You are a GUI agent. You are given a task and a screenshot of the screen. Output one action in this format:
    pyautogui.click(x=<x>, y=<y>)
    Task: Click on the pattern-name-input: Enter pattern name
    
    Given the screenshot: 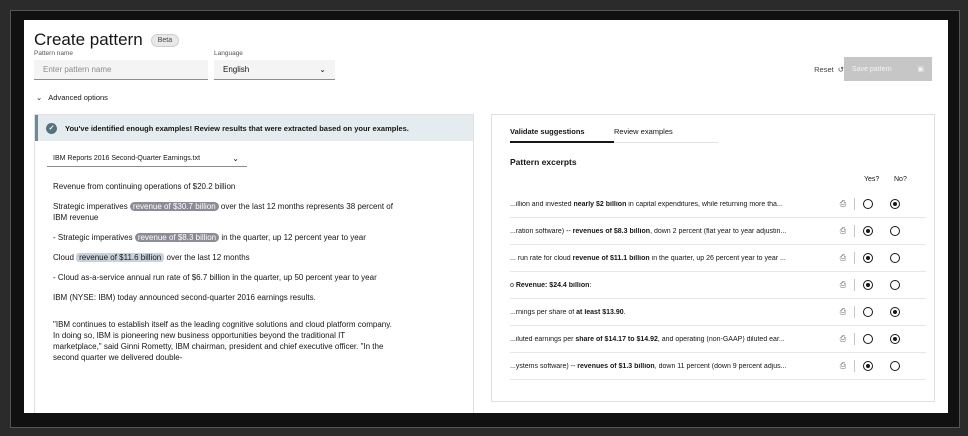 What is the action you would take?
    pyautogui.click(x=121, y=70)
    